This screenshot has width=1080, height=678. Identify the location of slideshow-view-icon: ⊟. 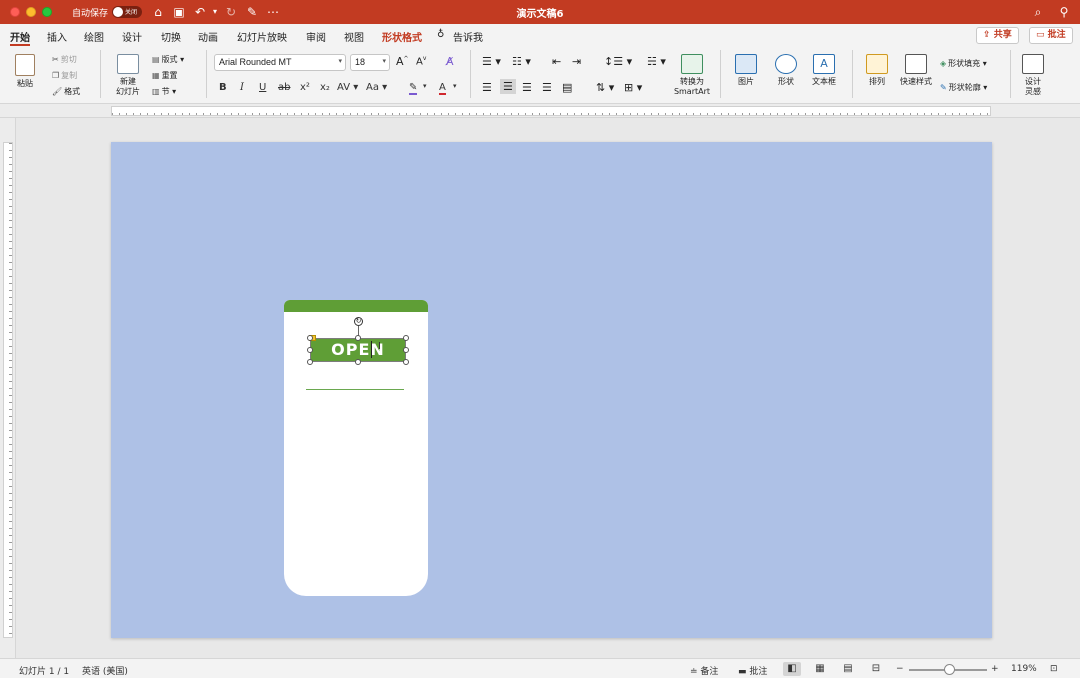
(876, 669).